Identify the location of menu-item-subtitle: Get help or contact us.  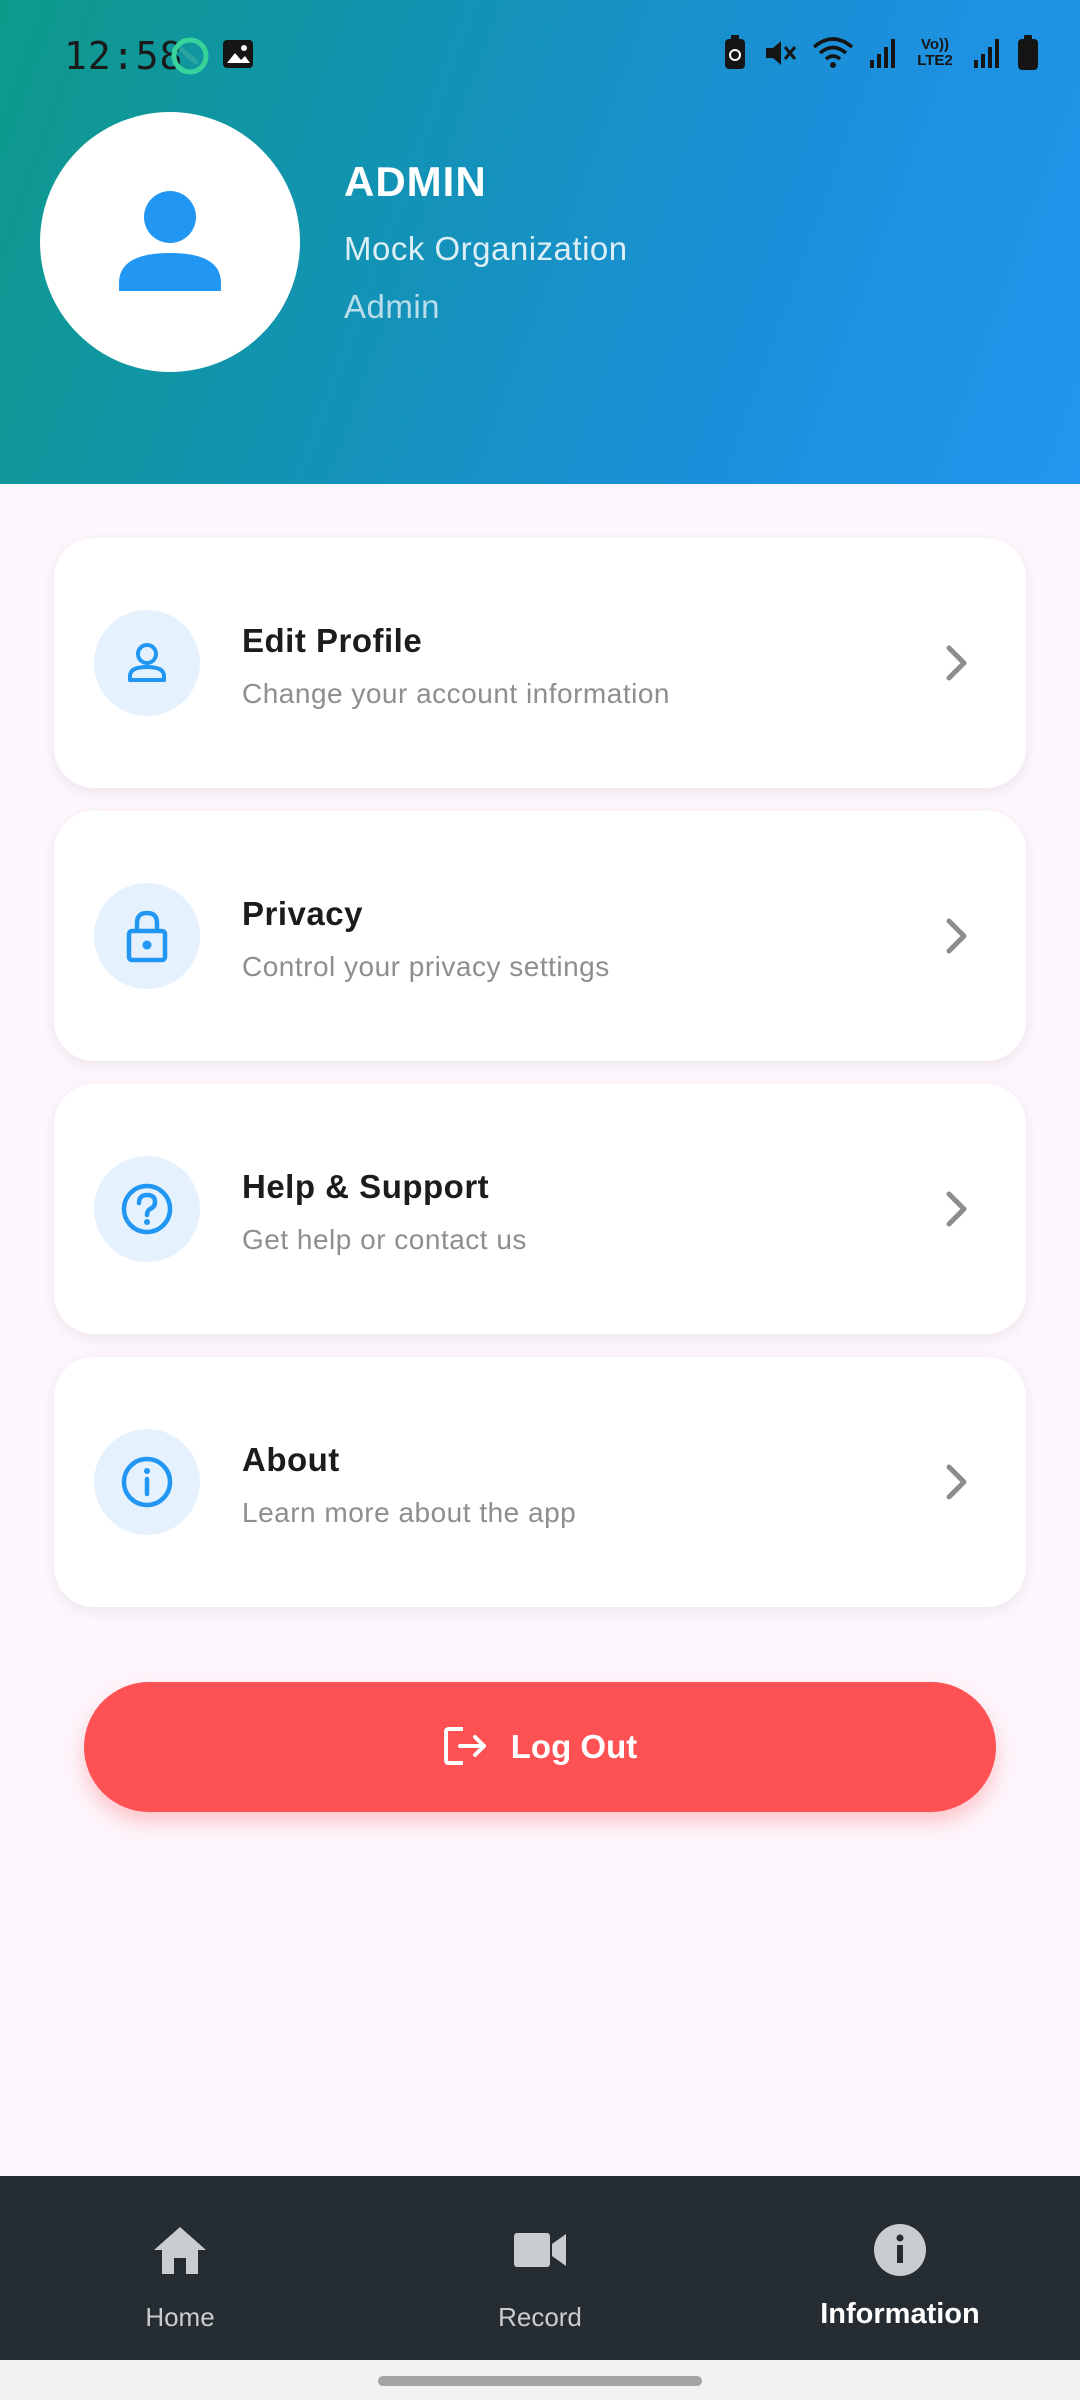
(384, 1239).